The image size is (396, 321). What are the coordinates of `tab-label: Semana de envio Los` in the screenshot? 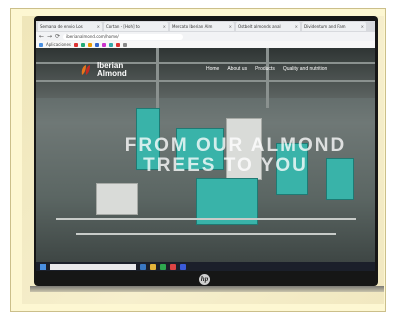 It's located at (61, 26).